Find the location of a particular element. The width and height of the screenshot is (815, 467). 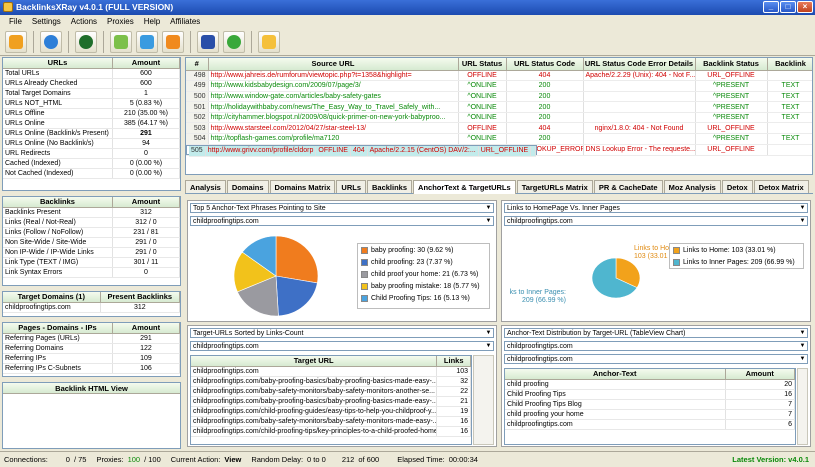

proxies-button is located at coordinates (208, 41).